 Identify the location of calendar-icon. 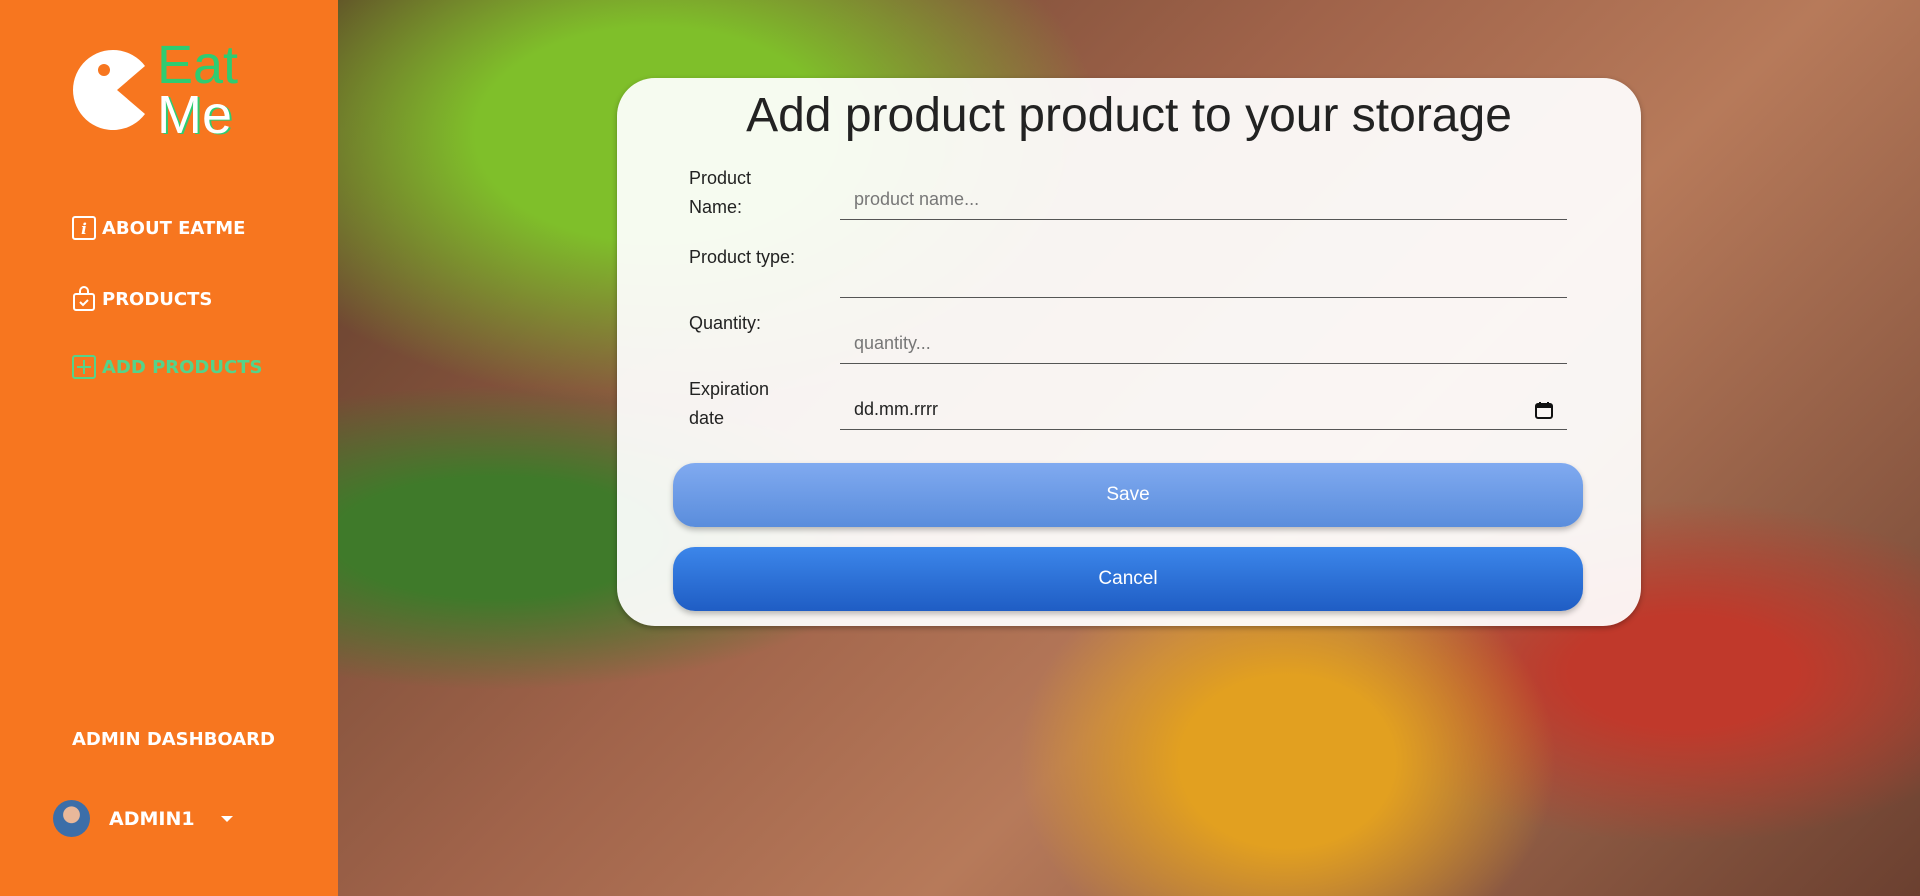
(1544, 410).